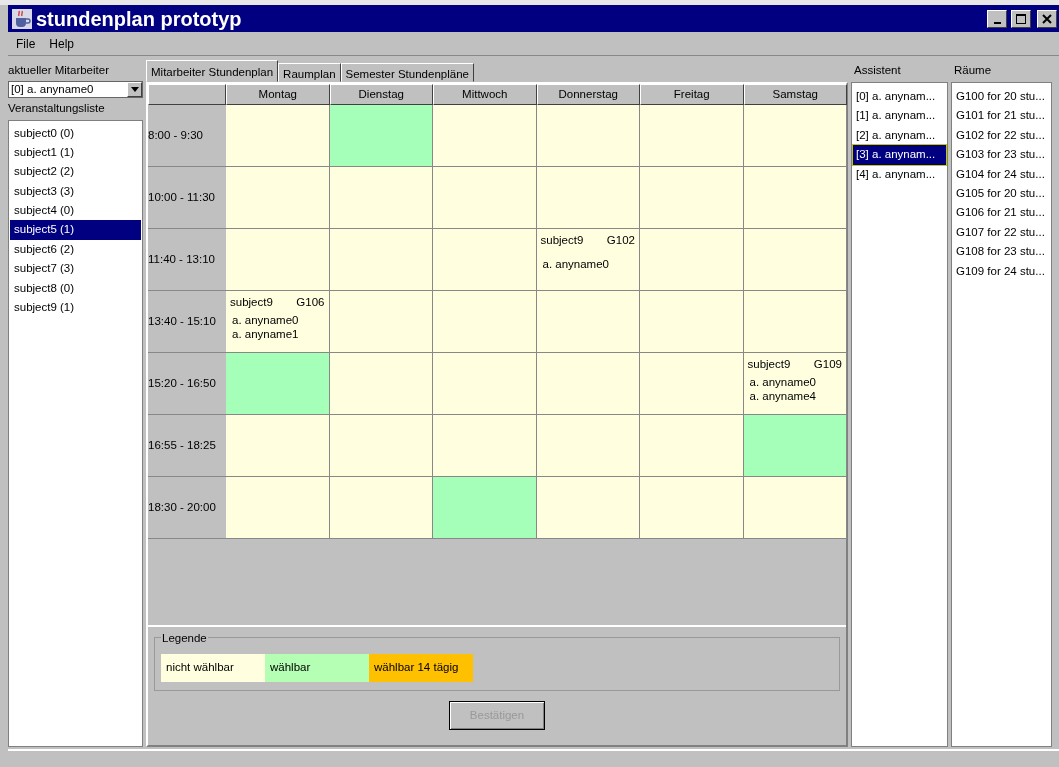 The image size is (1059, 767). I want to click on course-item: subject3 (3), so click(75, 191).